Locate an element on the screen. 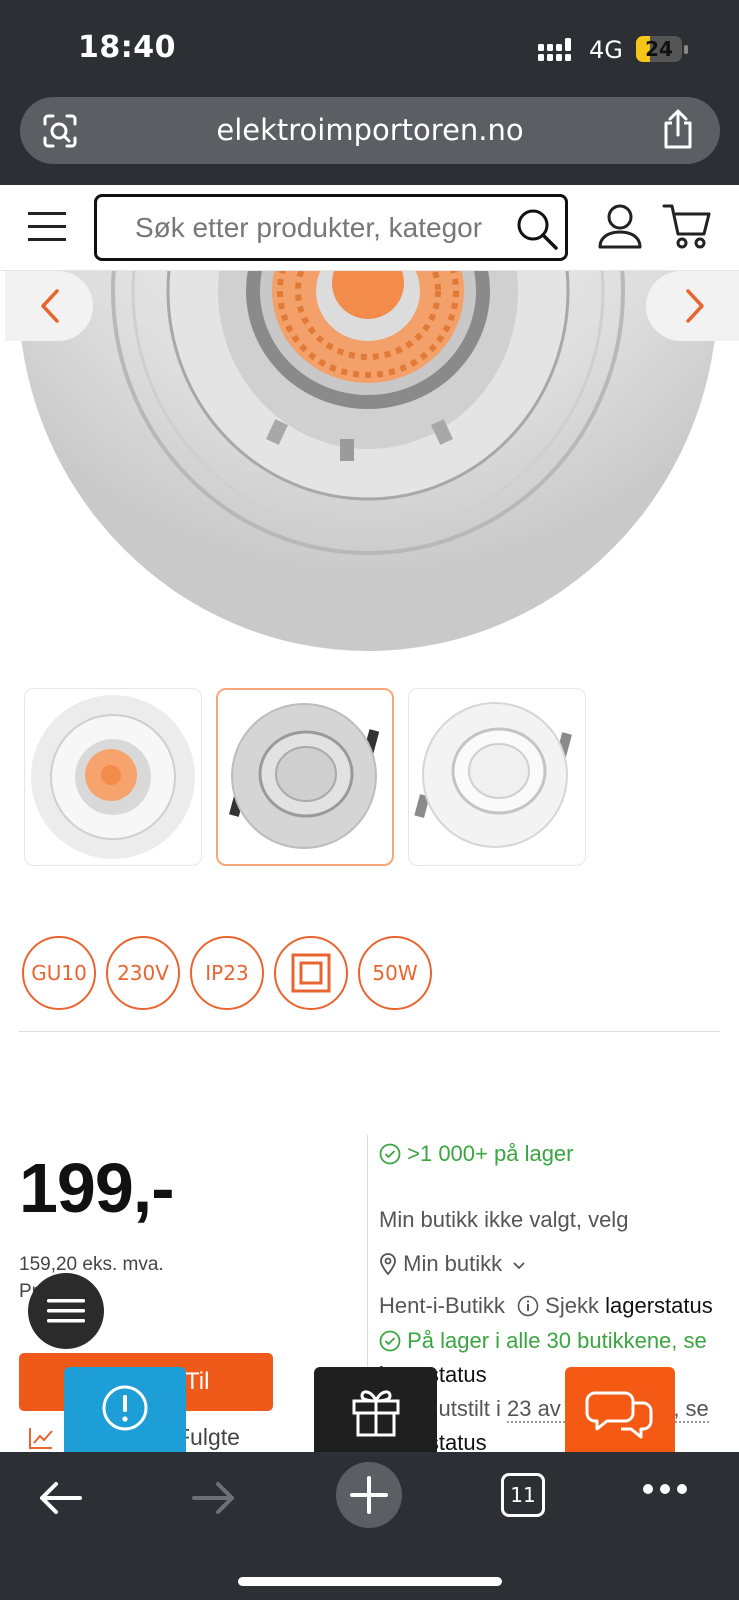 This screenshot has height=1600, width=739. gift-button is located at coordinates (375, 1410).